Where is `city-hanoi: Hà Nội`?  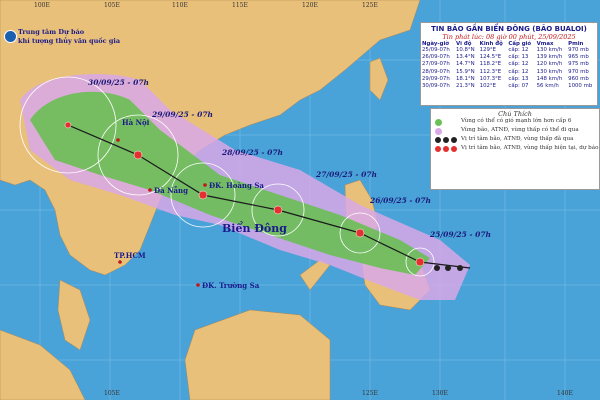 city-hanoi: Hà Nội is located at coordinates (136, 122).